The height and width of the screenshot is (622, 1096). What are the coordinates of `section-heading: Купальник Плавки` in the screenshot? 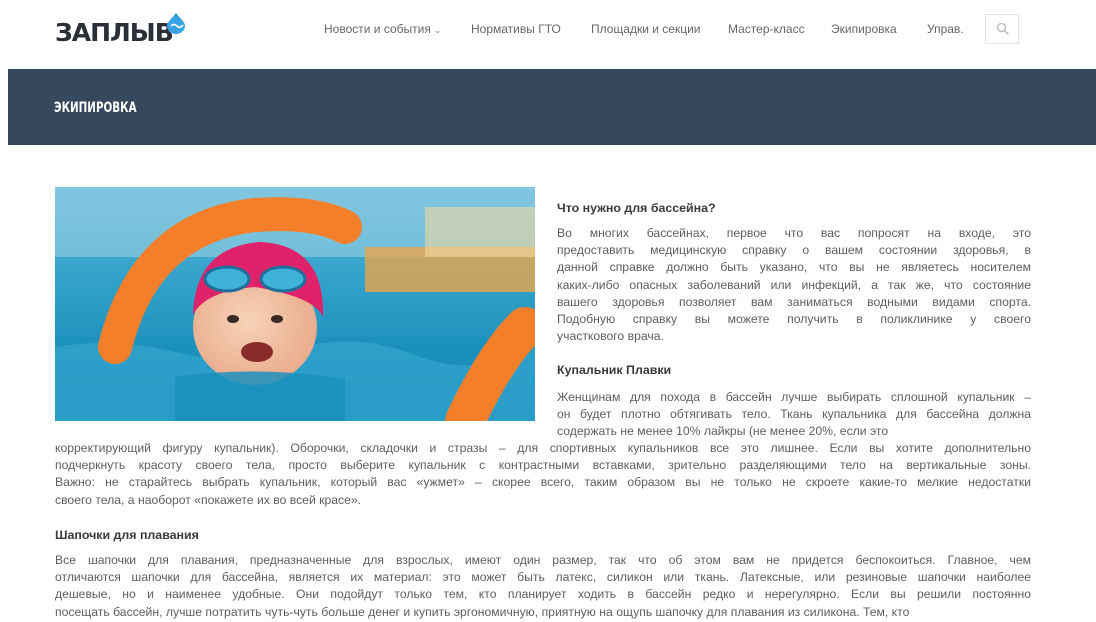 It's located at (614, 370).